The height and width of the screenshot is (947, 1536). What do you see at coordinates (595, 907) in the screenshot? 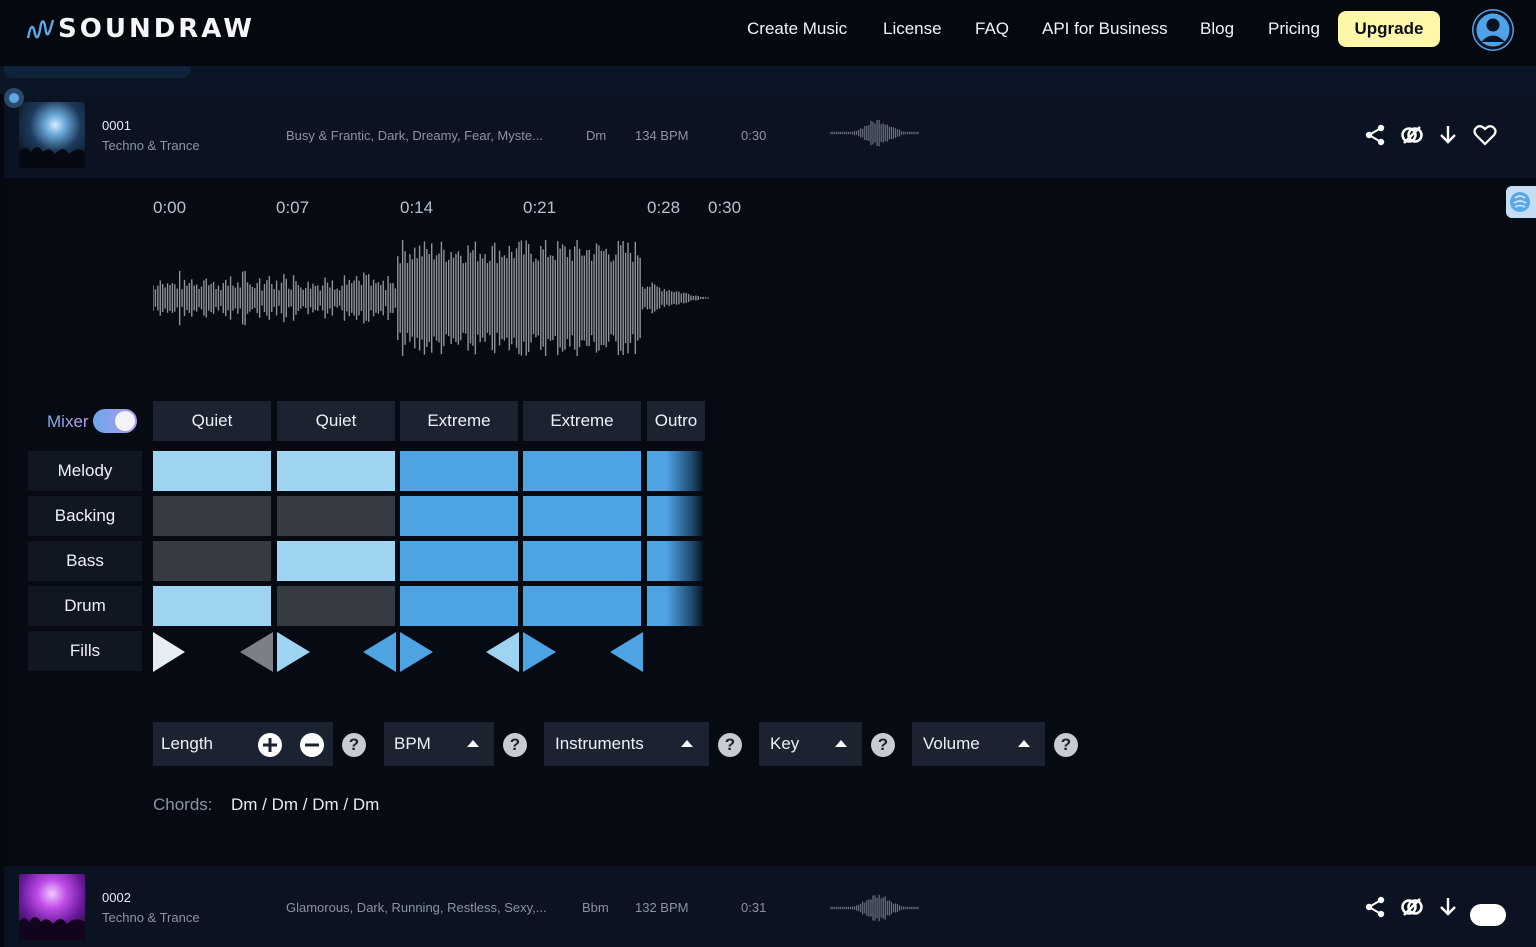
I see `track-key: Bbm` at bounding box center [595, 907].